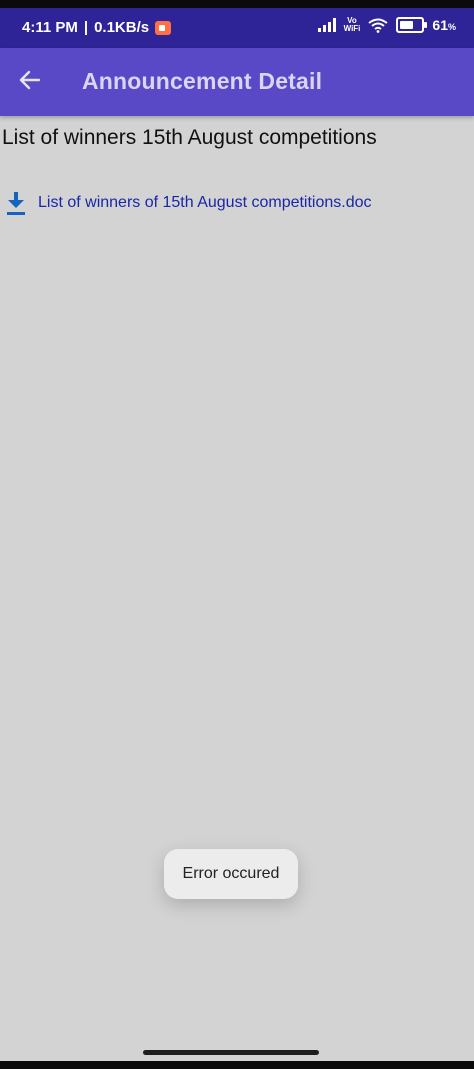 Image resolution: width=474 pixels, height=1069 pixels. What do you see at coordinates (231, 1052) in the screenshot?
I see `home-indicator` at bounding box center [231, 1052].